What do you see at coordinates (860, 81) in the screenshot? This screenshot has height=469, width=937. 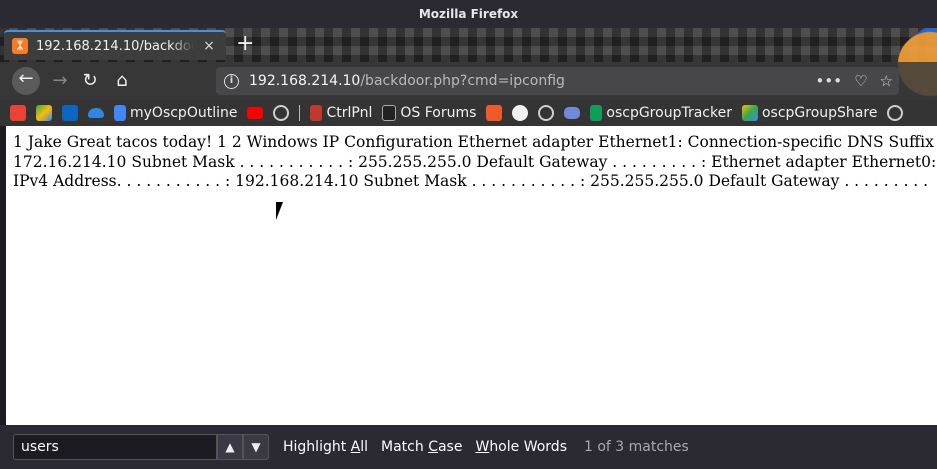 I see `pocket-icon: ♡` at bounding box center [860, 81].